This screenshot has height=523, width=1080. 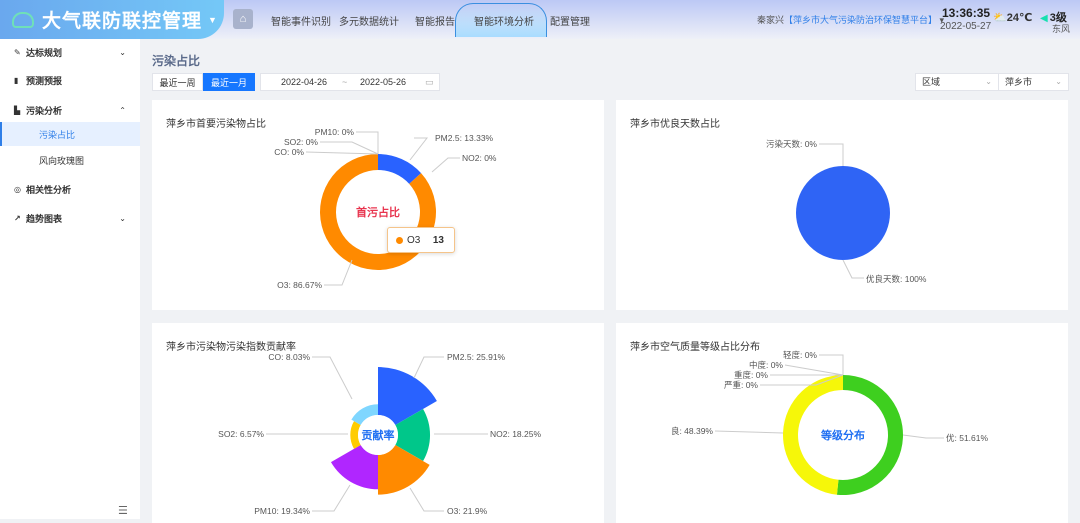 I want to click on sidebar-item-label: 污染分析, so click(x=44, y=110).